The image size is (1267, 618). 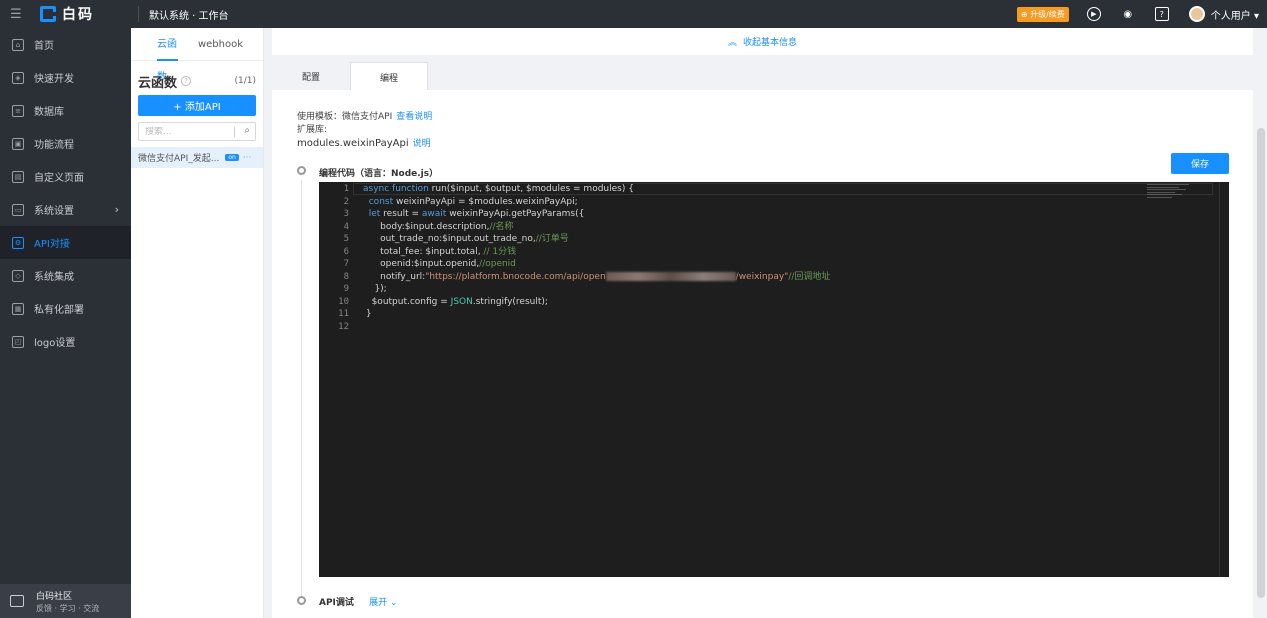 What do you see at coordinates (116, 209) in the screenshot?
I see `chevron-right-icon: ›` at bounding box center [116, 209].